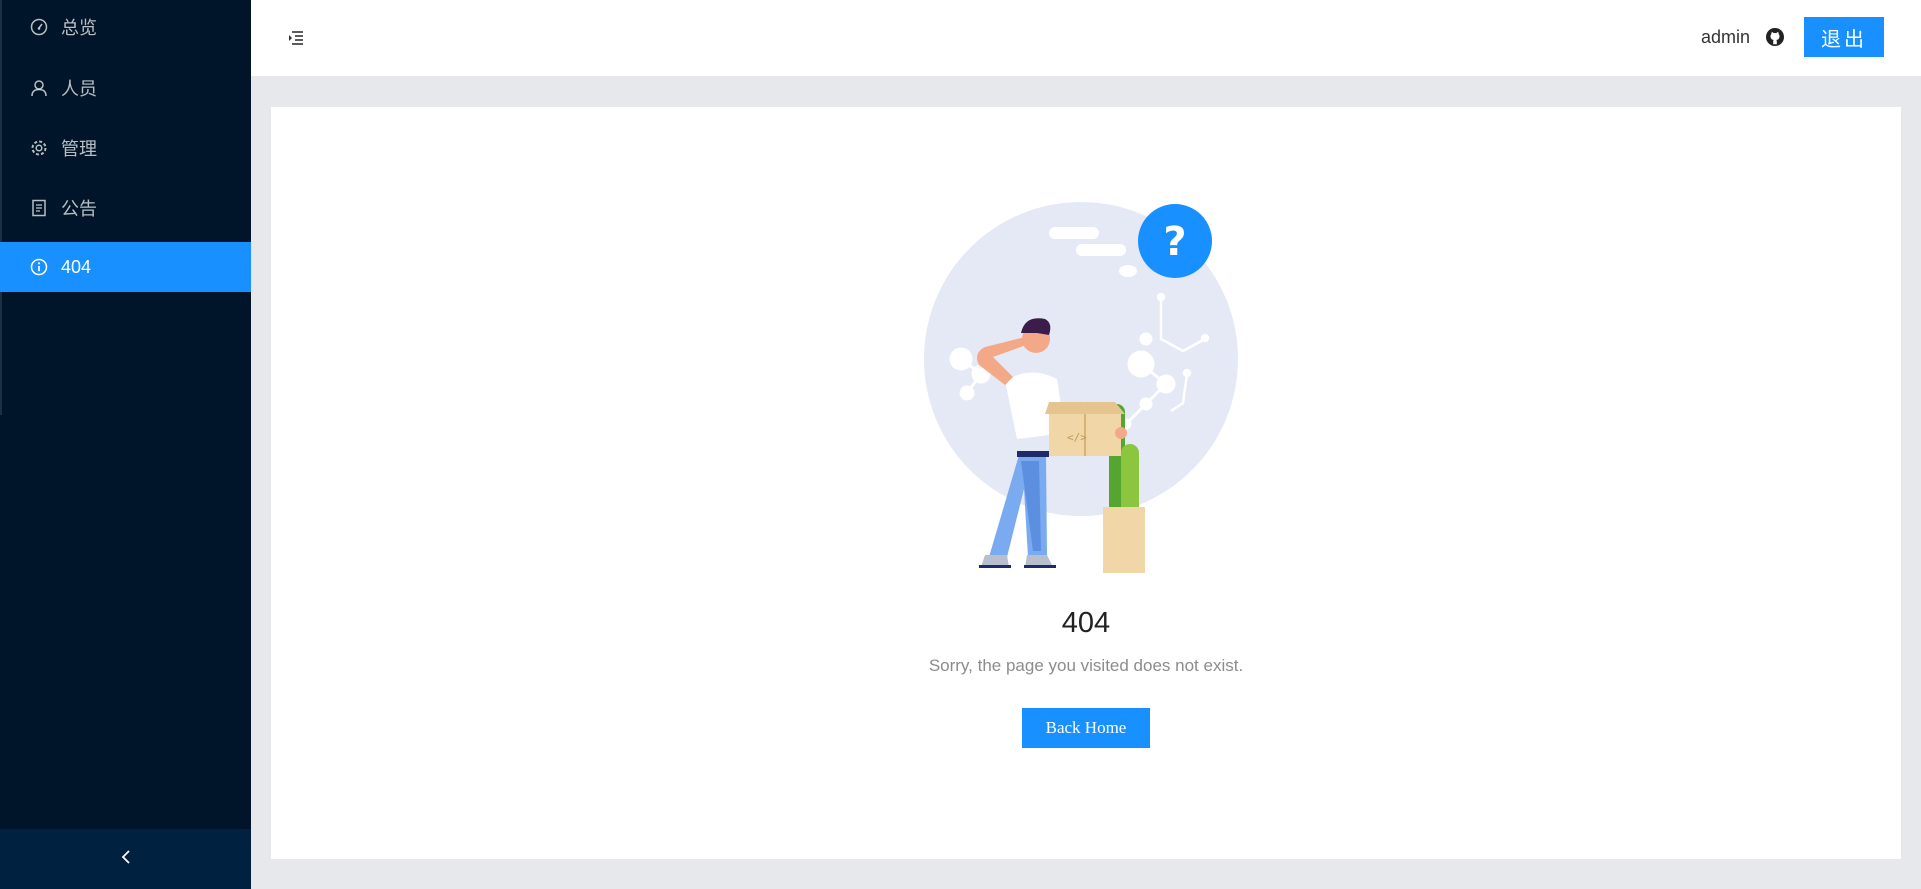  Describe the element at coordinates (125, 267) in the screenshot. I see `sidebar-item-404: 404` at that location.